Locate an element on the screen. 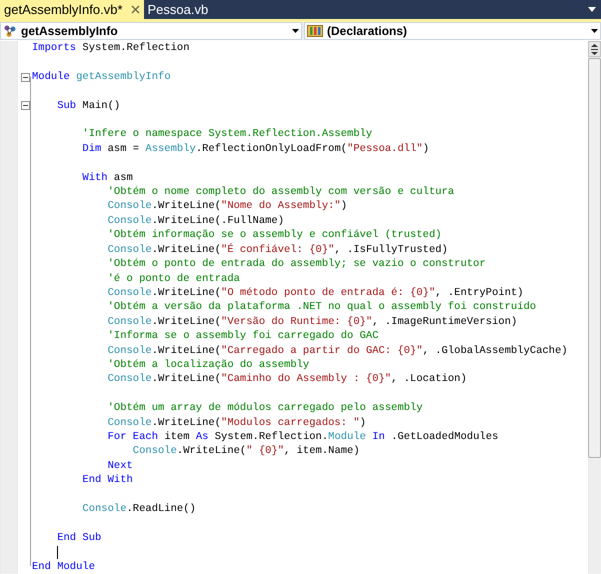  class-icon is located at coordinates (10, 31).